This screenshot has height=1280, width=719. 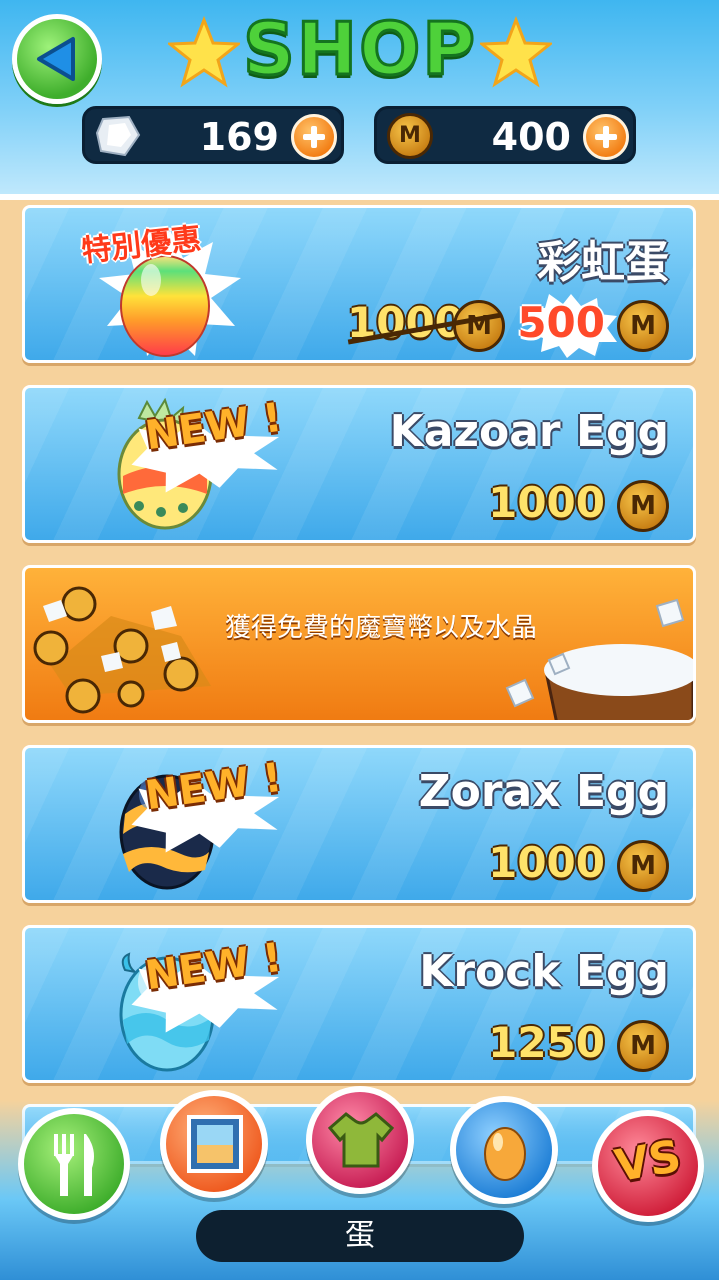 What do you see at coordinates (359, 1004) in the screenshot?
I see `shop-item-krock-egg: NEW ! Krock Egg 1250 M` at bounding box center [359, 1004].